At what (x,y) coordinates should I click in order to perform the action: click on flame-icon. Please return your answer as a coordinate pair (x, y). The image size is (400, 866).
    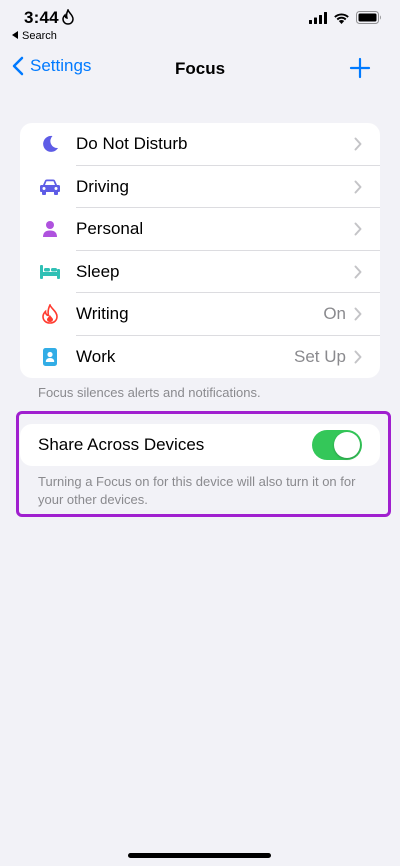
    Looking at the image, I should click on (50, 314).